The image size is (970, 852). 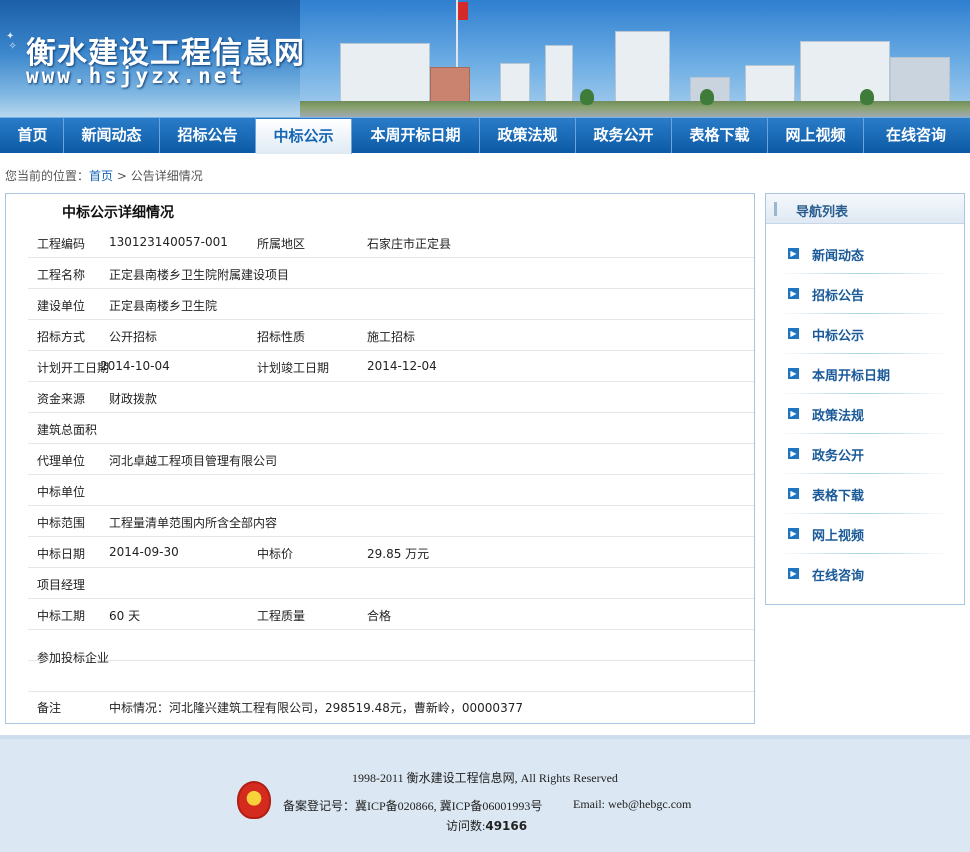 I want to click on sidebar-item-weekly-opening: ▶ 本周开标日期, so click(x=864, y=374).